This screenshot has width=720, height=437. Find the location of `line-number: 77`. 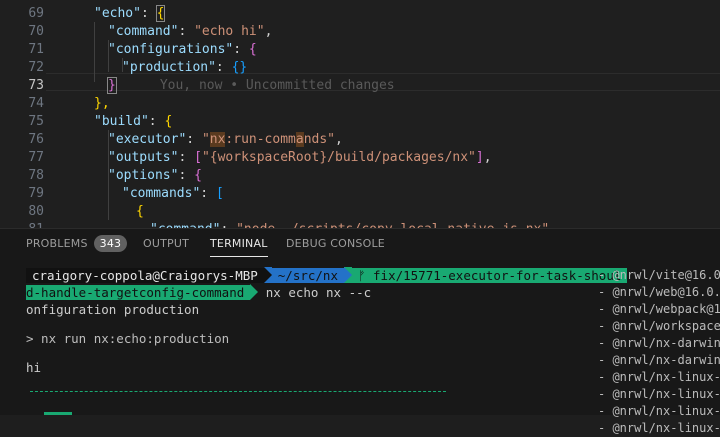

line-number: 77 is located at coordinates (36, 157).